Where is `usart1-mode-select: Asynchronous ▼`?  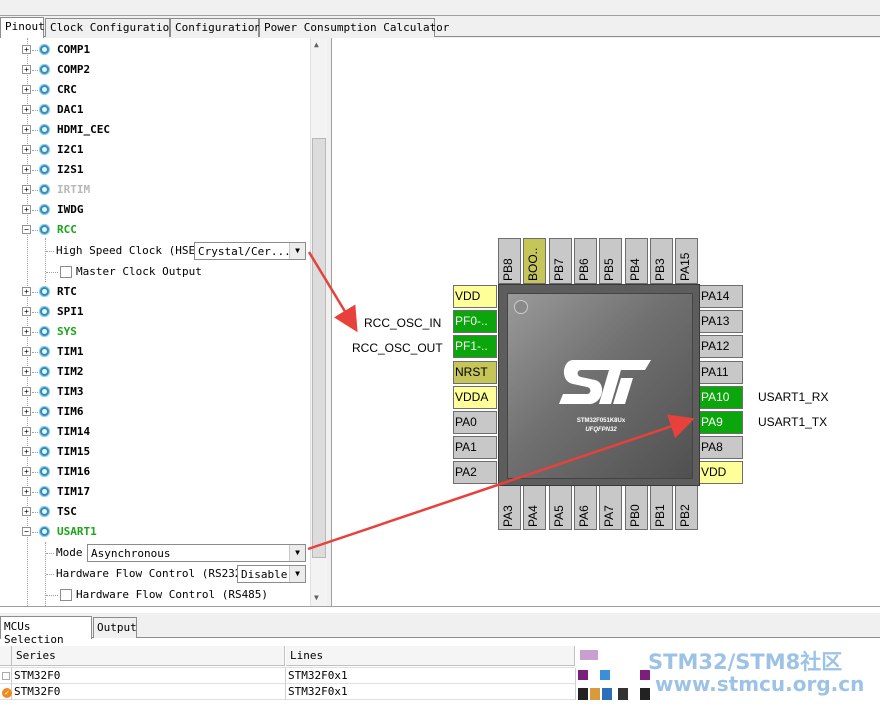 usart1-mode-select: Asynchronous ▼ is located at coordinates (196, 553).